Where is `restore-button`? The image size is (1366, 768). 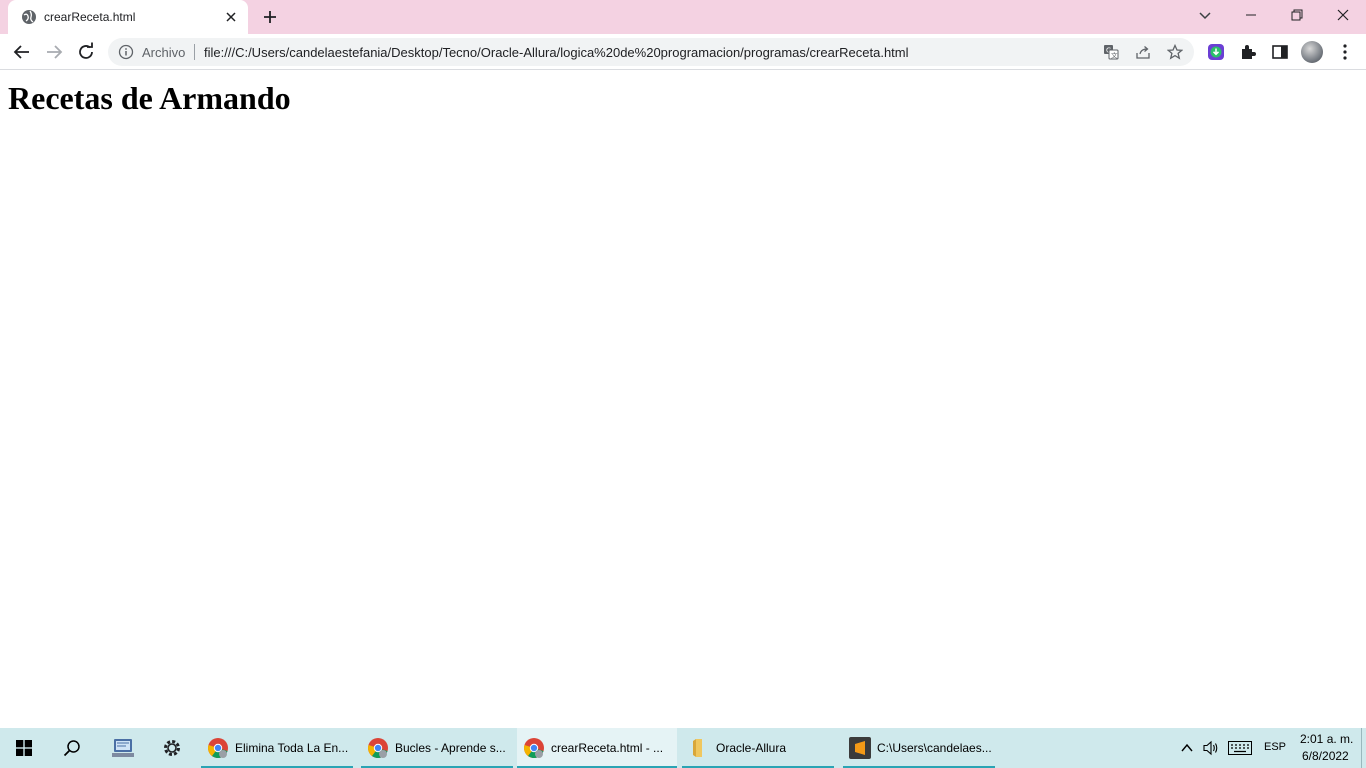 restore-button is located at coordinates (1297, 15).